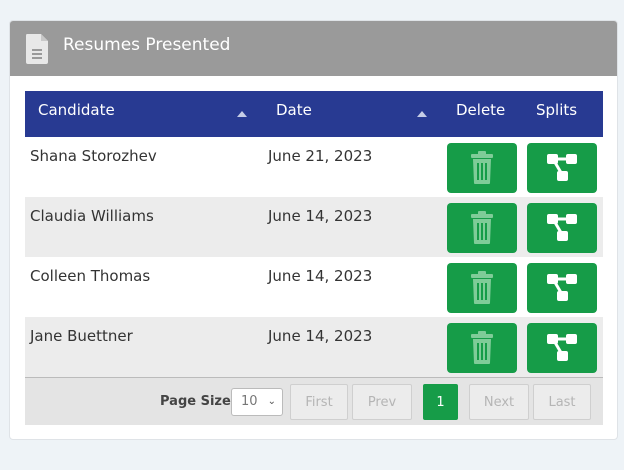  I want to click on column-header-delete: Delete, so click(481, 110).